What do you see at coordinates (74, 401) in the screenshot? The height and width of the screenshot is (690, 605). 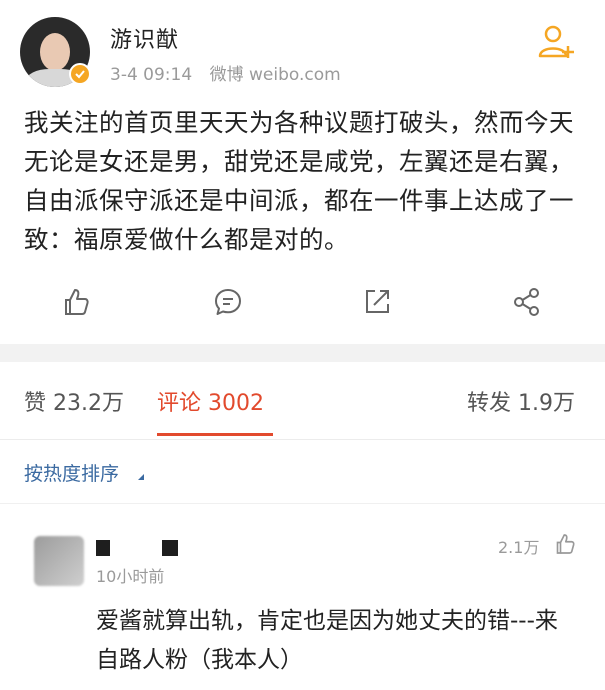 I see `tab-likes: 赞 23.2万` at bounding box center [74, 401].